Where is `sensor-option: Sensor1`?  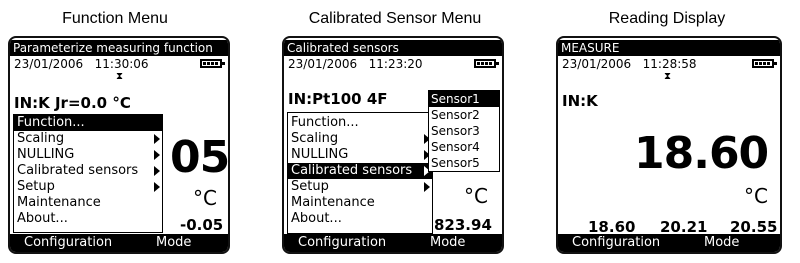 sensor-option: Sensor1 is located at coordinates (464, 99).